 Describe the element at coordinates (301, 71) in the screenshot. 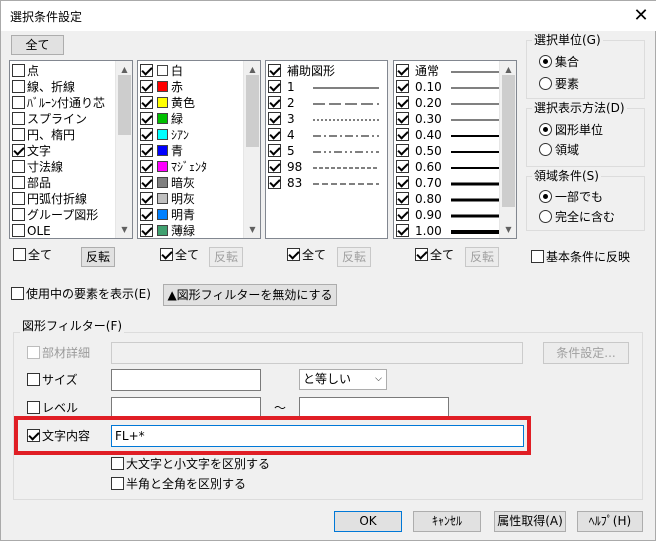

I see `list-item: 補助図形` at that location.